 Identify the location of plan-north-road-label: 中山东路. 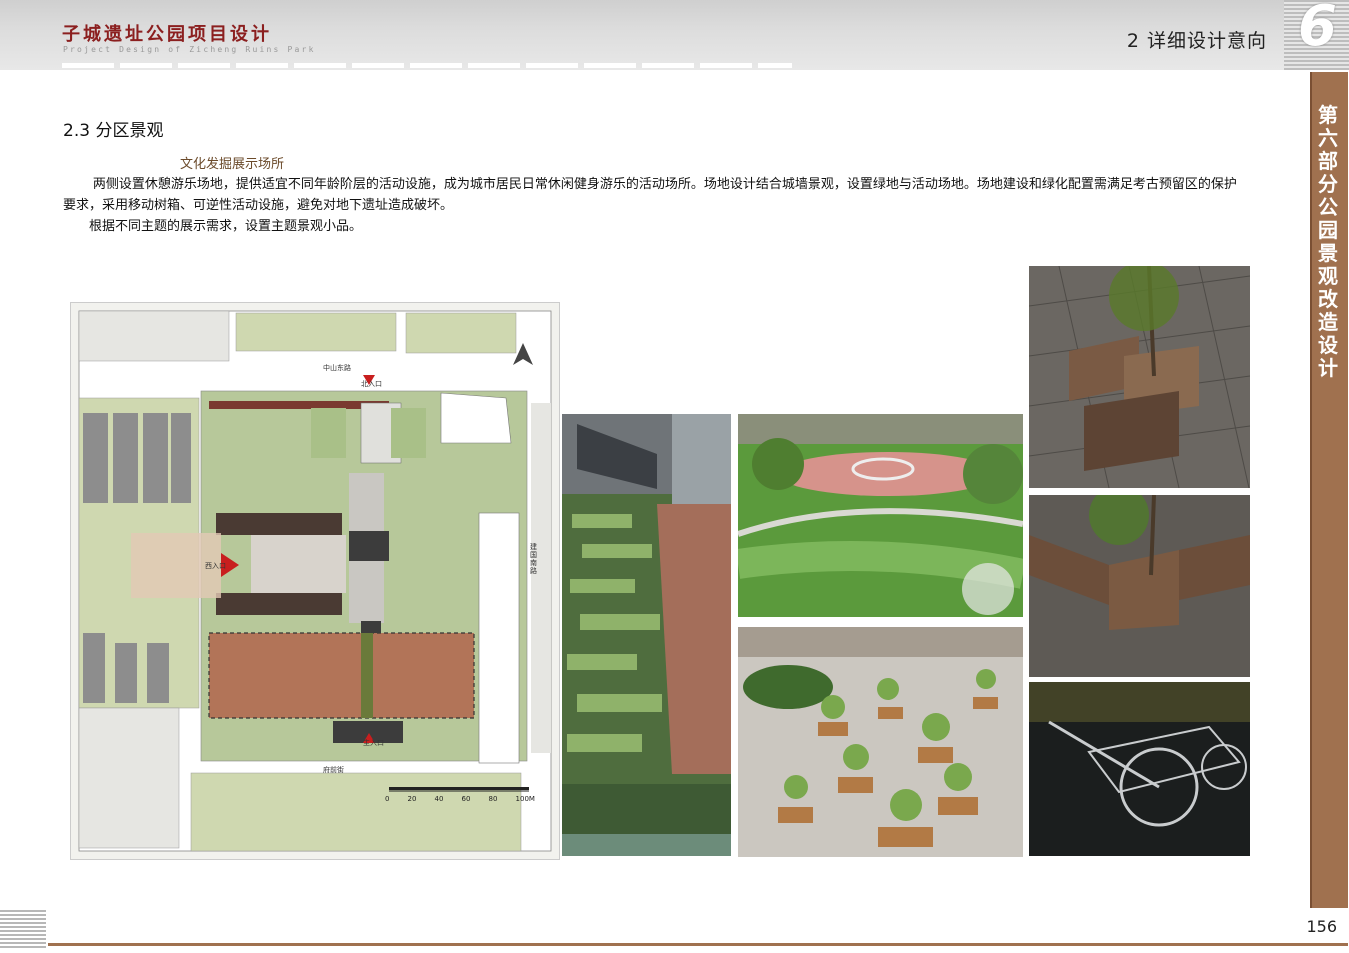
(337, 368).